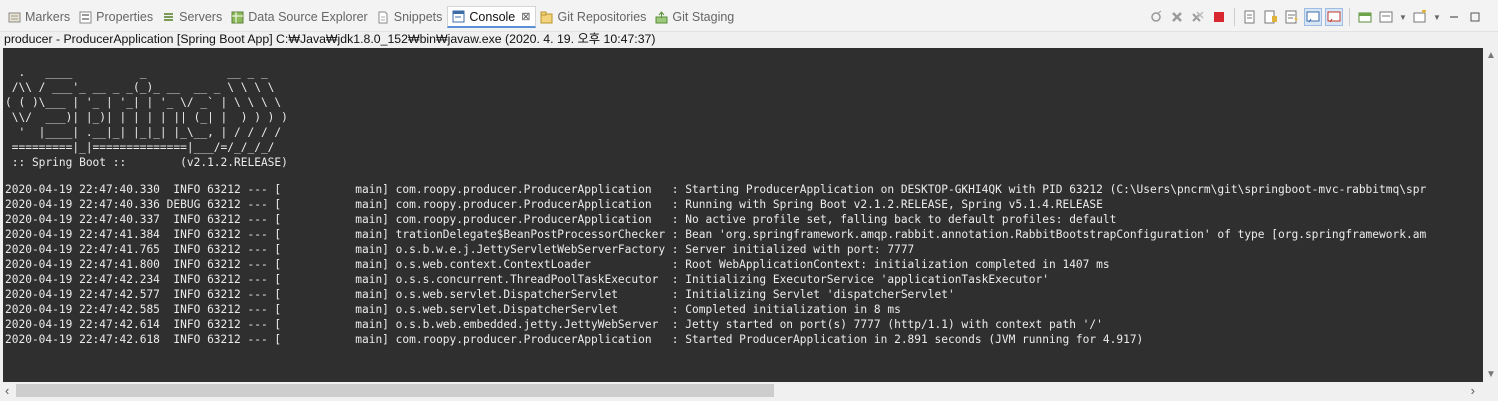  What do you see at coordinates (1334, 17) in the screenshot?
I see `show-on-stderr-icon` at bounding box center [1334, 17].